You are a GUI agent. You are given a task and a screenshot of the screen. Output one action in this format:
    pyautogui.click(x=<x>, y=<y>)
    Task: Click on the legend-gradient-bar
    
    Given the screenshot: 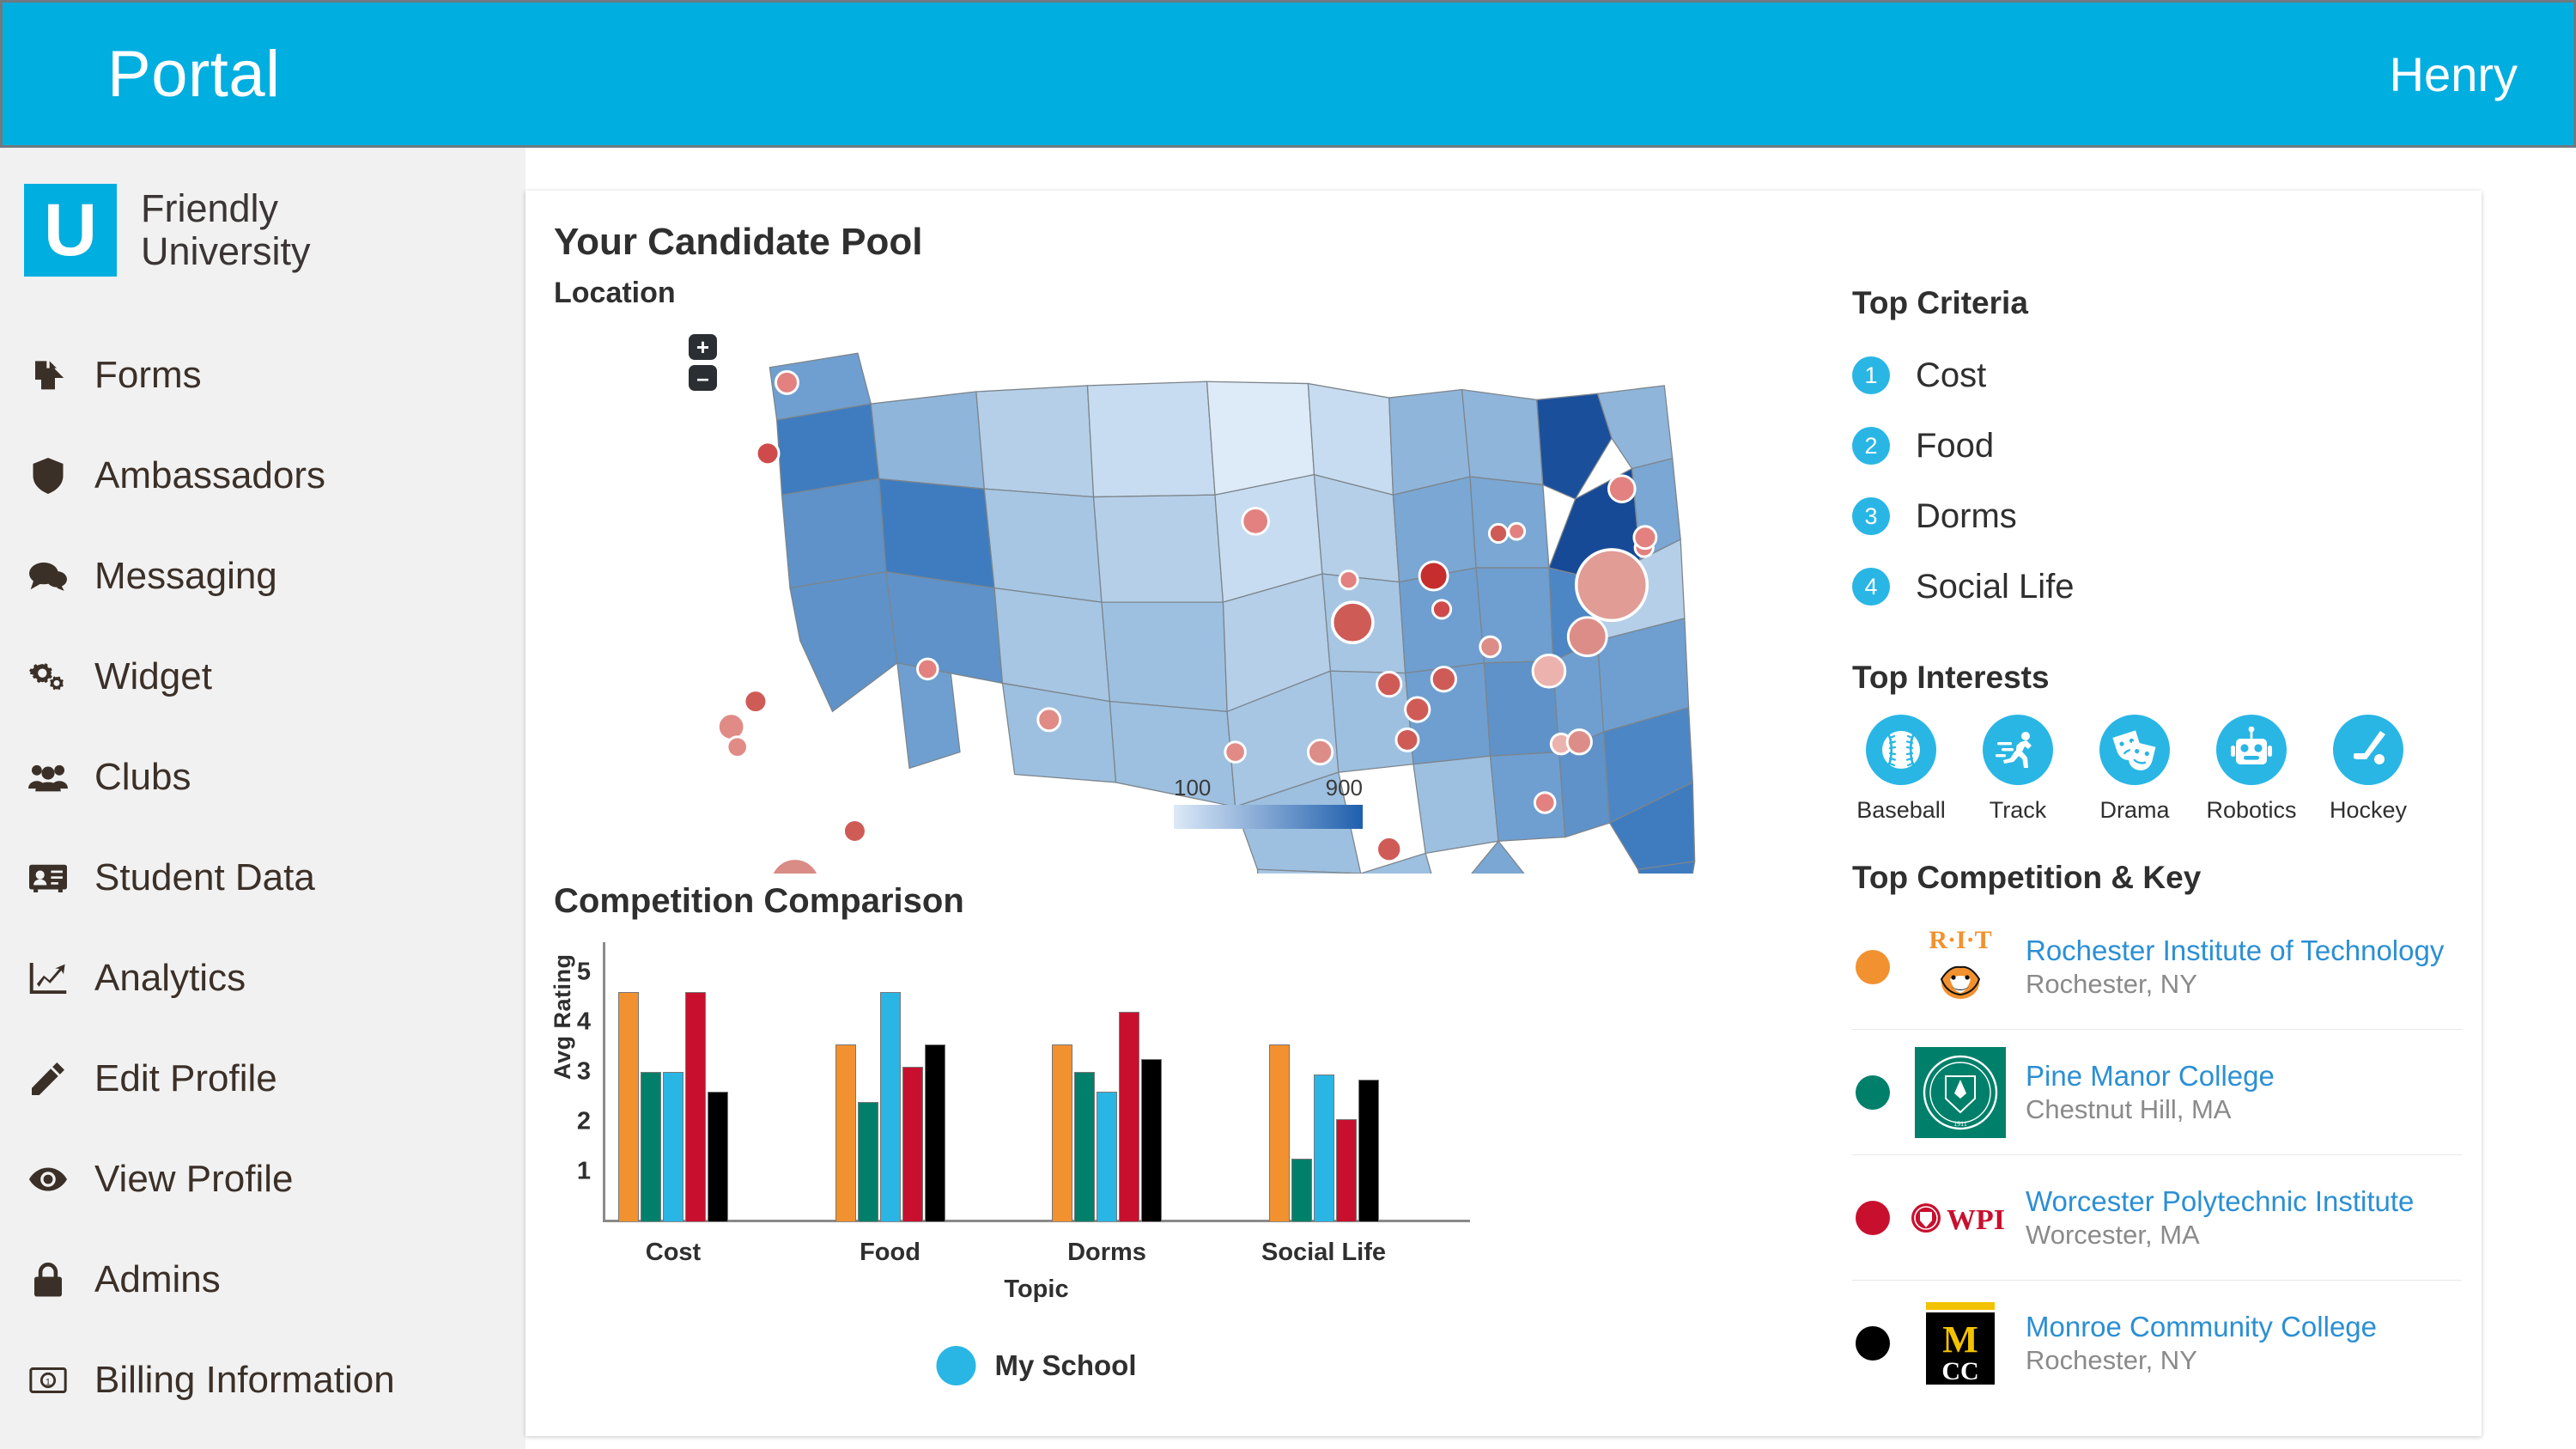 What is the action you would take?
    pyautogui.click(x=1268, y=817)
    